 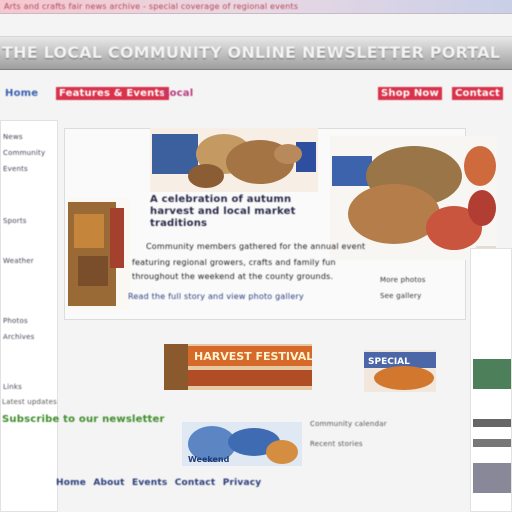 What do you see at coordinates (403, 280) in the screenshot?
I see `side-caption: More photos` at bounding box center [403, 280].